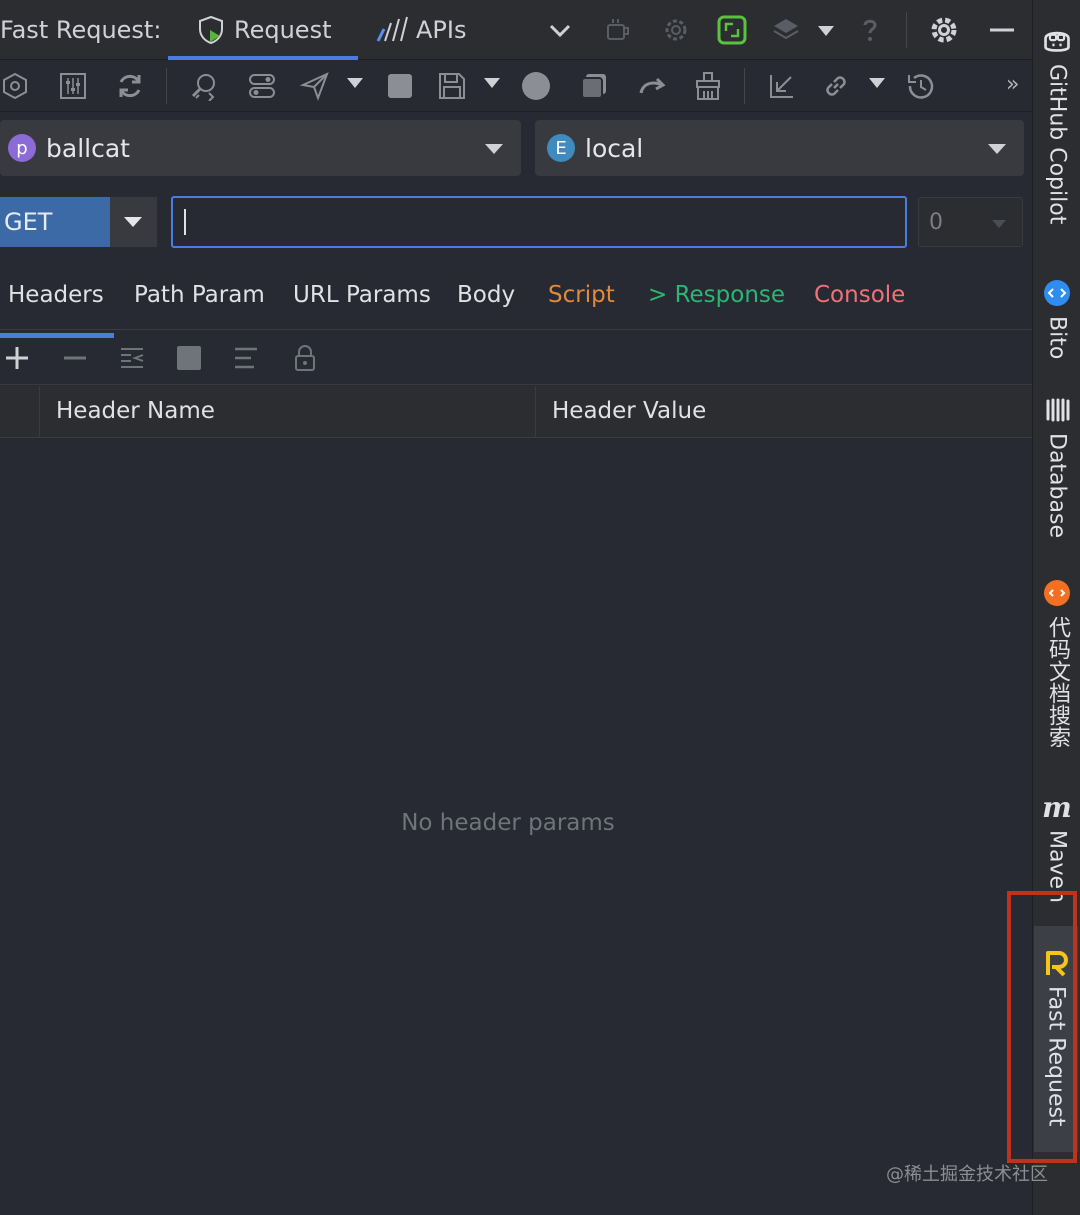  I want to click on tab-response: > Response, so click(716, 295).